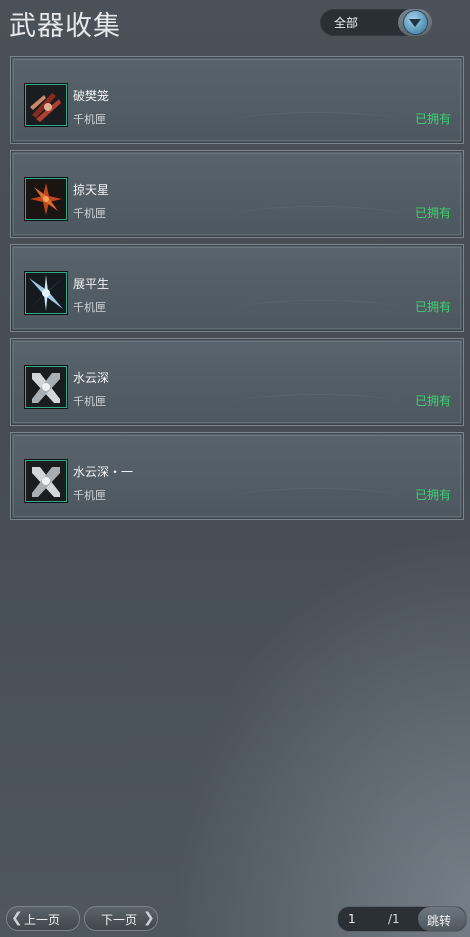 This screenshot has height=937, width=470. Describe the element at coordinates (91, 284) in the screenshot. I see `weapon-name: 展平生` at that location.